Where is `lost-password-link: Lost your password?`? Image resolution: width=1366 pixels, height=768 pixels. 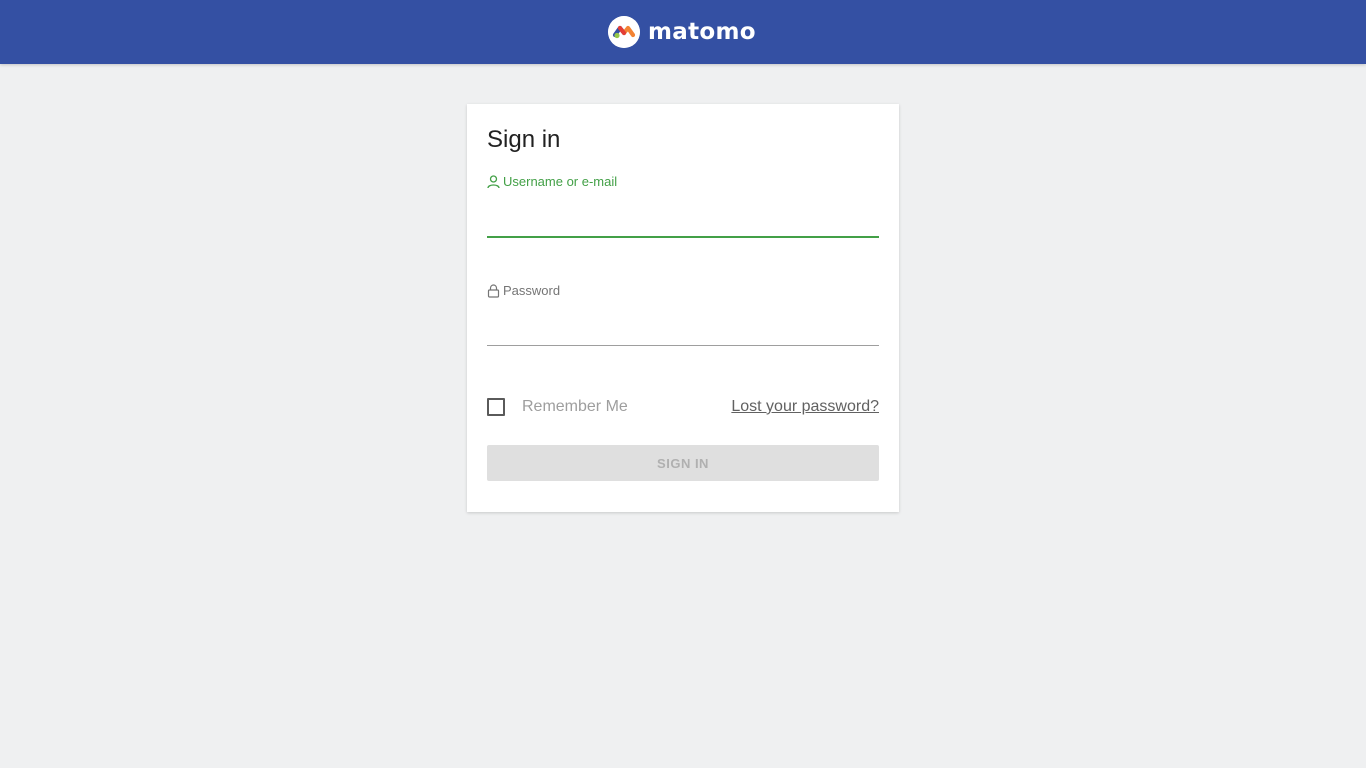
lost-password-link: Lost your password? is located at coordinates (805, 407).